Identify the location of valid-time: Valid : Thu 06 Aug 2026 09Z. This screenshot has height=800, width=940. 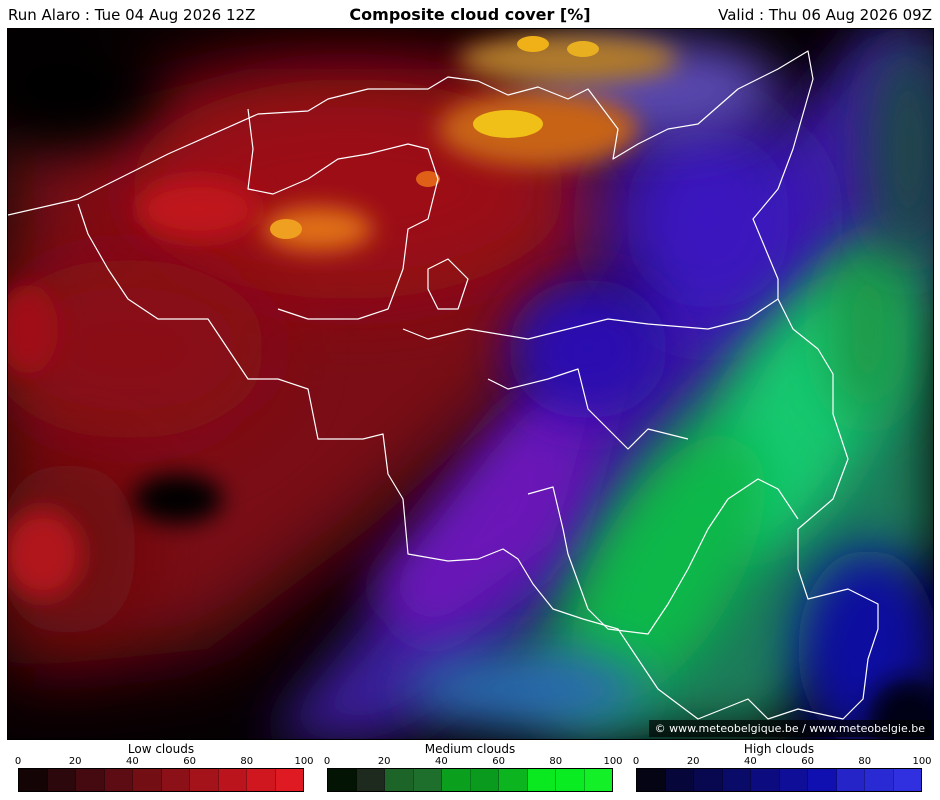
(825, 15).